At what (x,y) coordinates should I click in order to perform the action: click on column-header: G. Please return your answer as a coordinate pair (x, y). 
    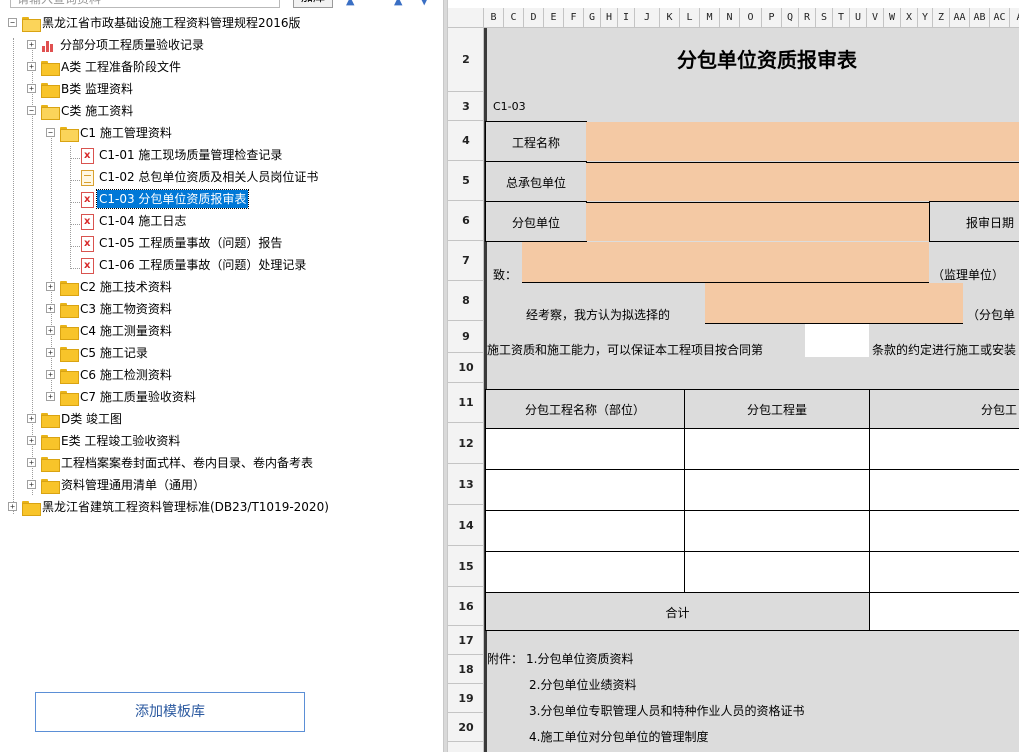
    Looking at the image, I should click on (592, 18).